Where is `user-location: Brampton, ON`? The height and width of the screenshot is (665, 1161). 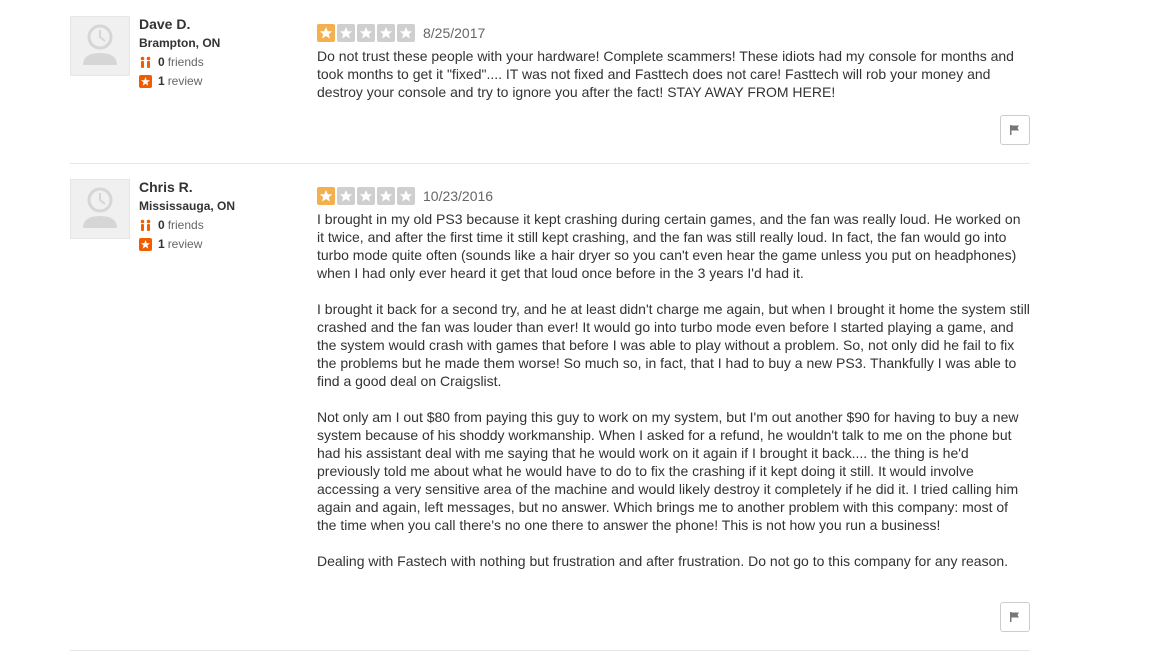
user-location: Brampton, ON is located at coordinates (180, 43).